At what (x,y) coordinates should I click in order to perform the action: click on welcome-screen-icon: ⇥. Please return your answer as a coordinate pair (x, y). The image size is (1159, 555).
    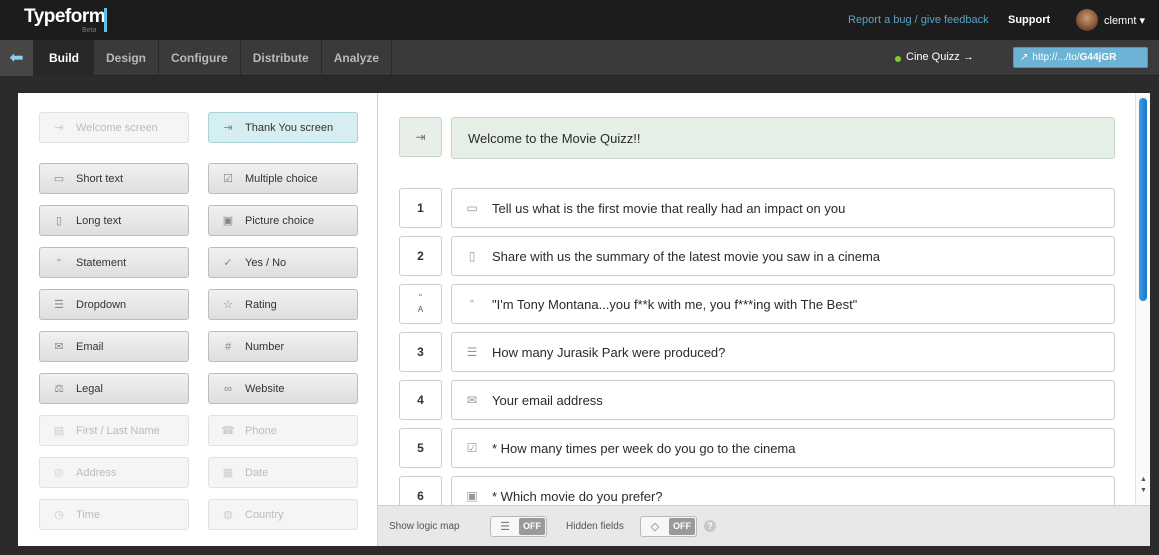
    Looking at the image, I should click on (420, 137).